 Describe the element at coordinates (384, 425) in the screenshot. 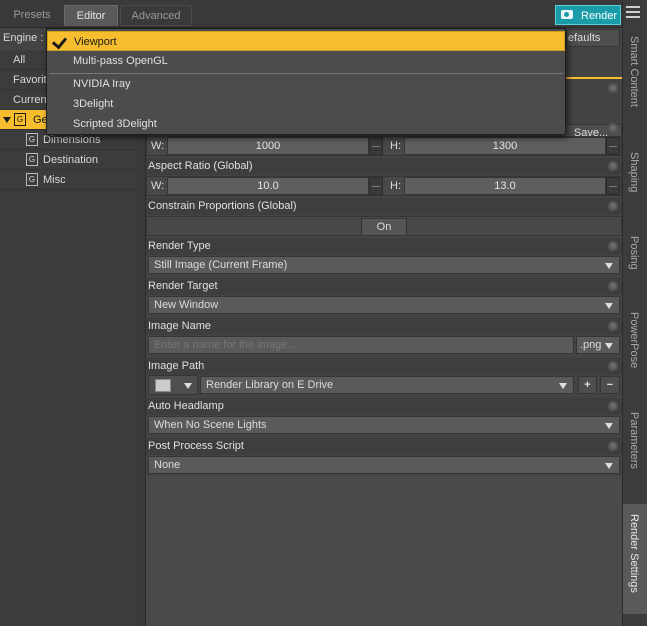

I see `auto-headlamp-select: When No Scene Lights` at that location.